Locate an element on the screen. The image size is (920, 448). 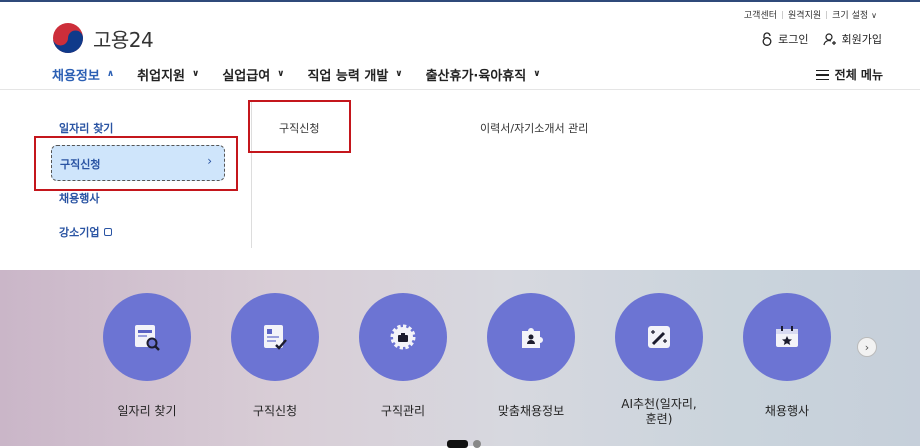
lock-icon is located at coordinates (767, 39).